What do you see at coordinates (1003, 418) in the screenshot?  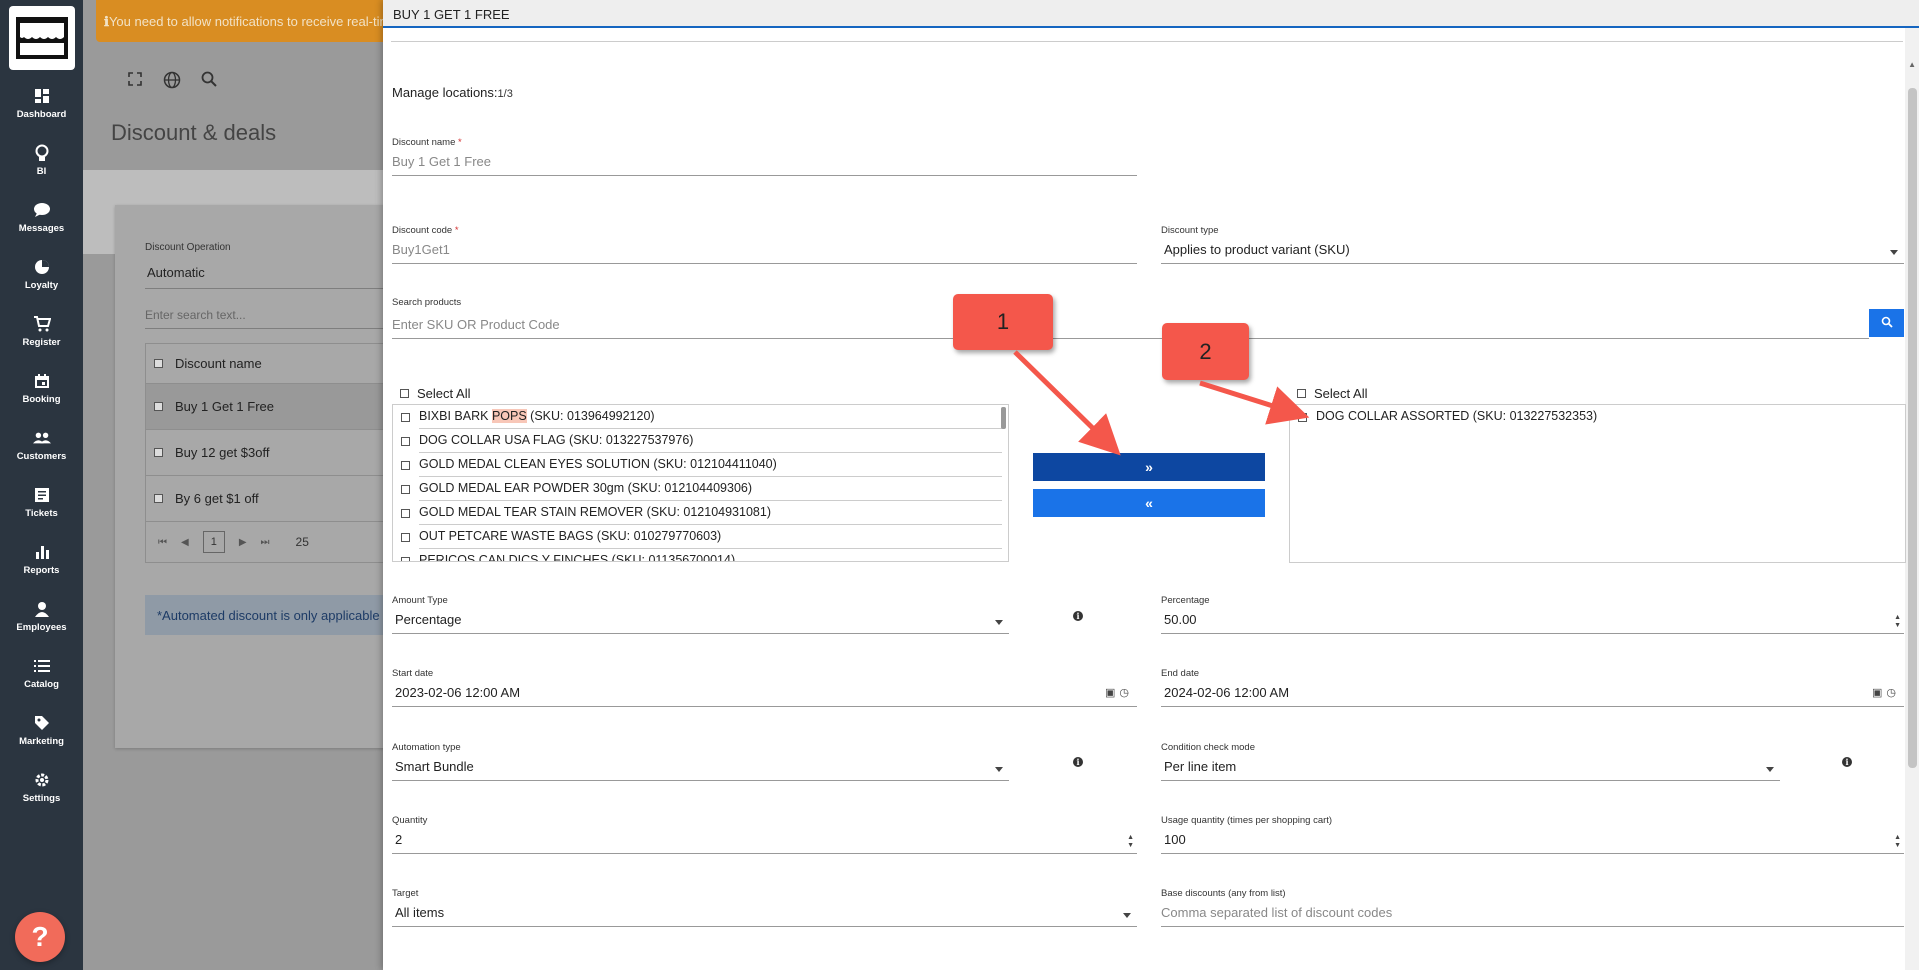 I see `list-scroll-thumb` at bounding box center [1003, 418].